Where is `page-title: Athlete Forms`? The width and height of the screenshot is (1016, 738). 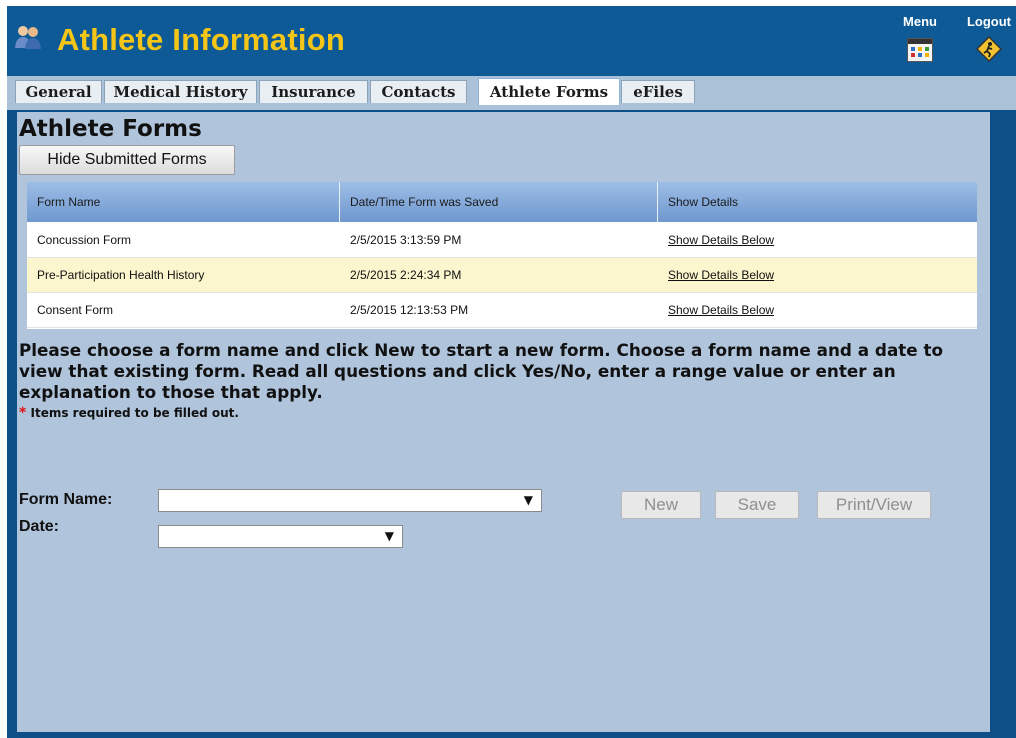
page-title: Athlete Forms is located at coordinates (110, 129).